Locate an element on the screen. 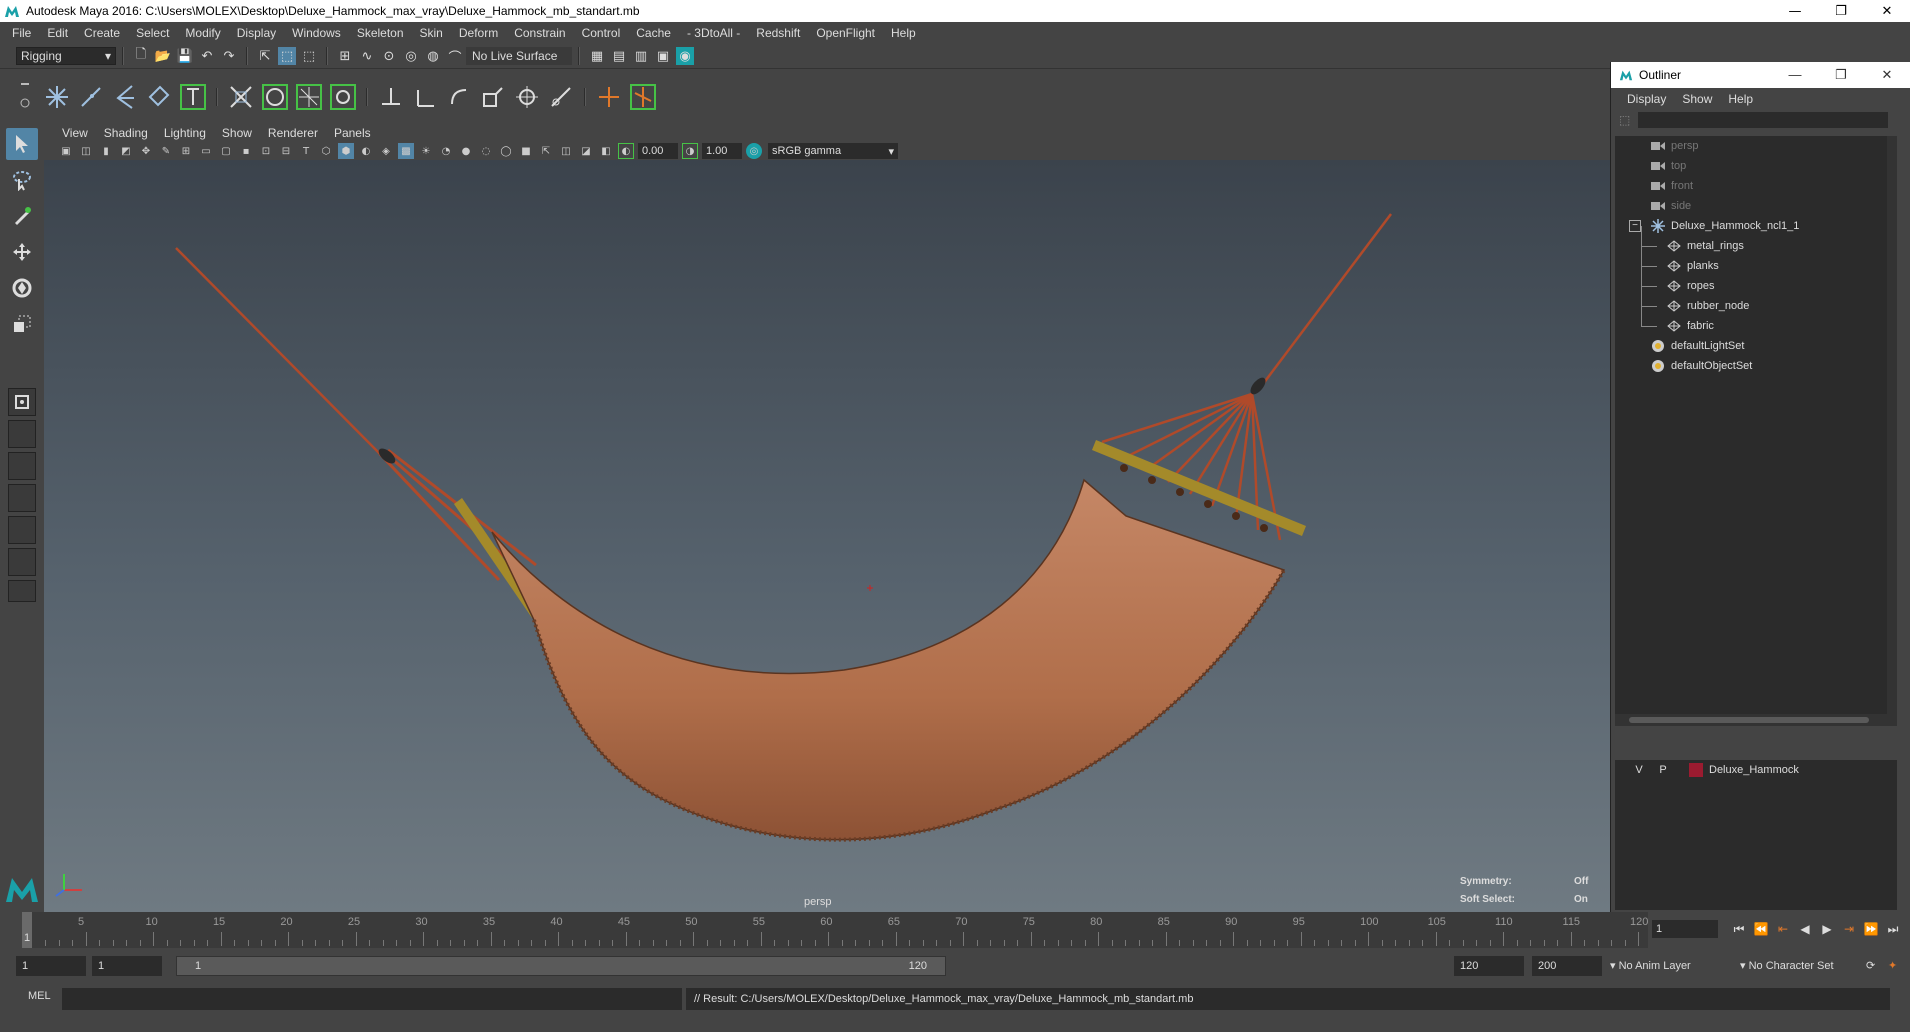 The image size is (1910, 1032). make-live-icon: ⌒ is located at coordinates (455, 56).